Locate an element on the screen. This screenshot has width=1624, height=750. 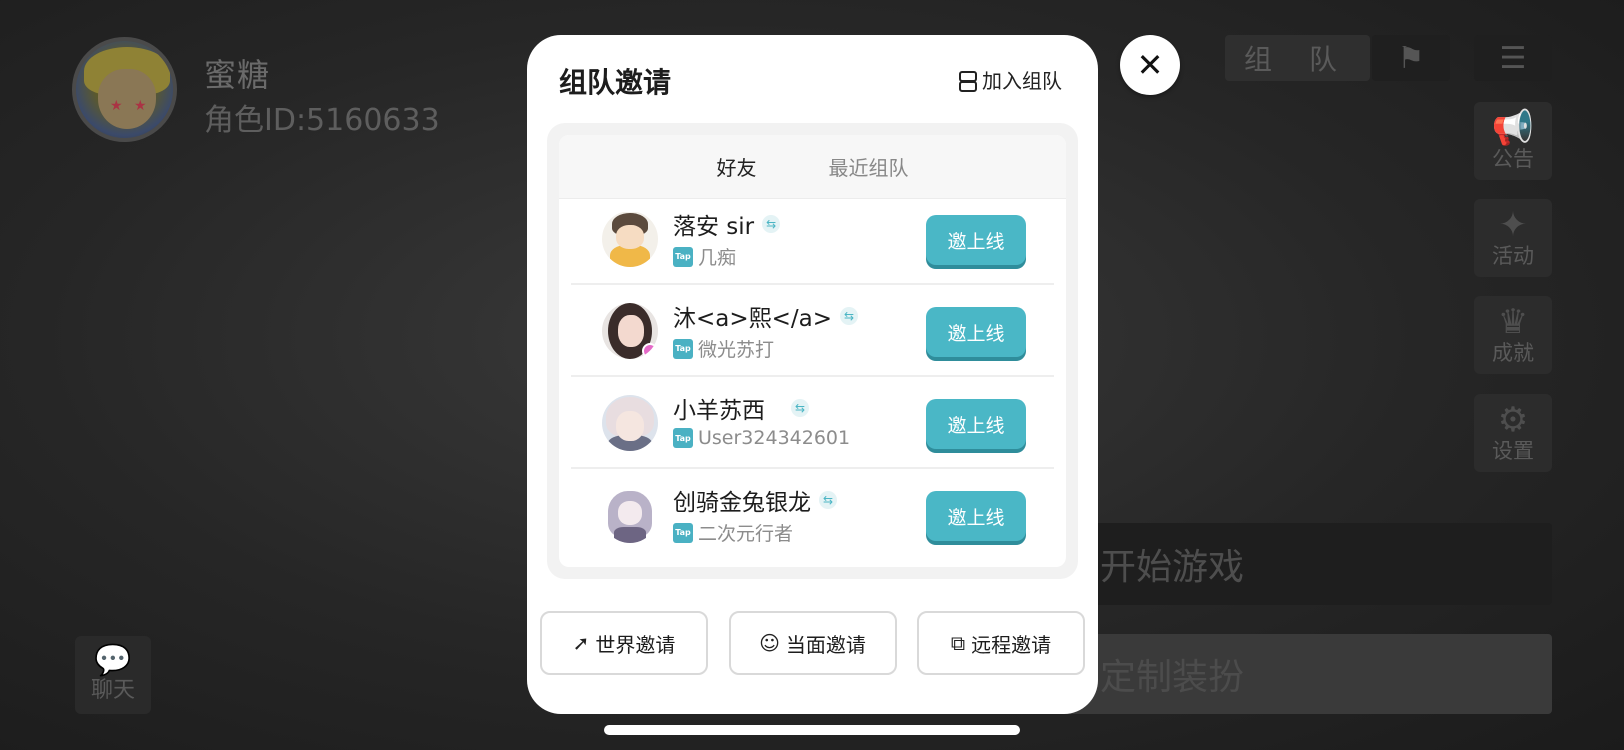
tab-recent-teams: 最近组队 is located at coordinates (869, 166).